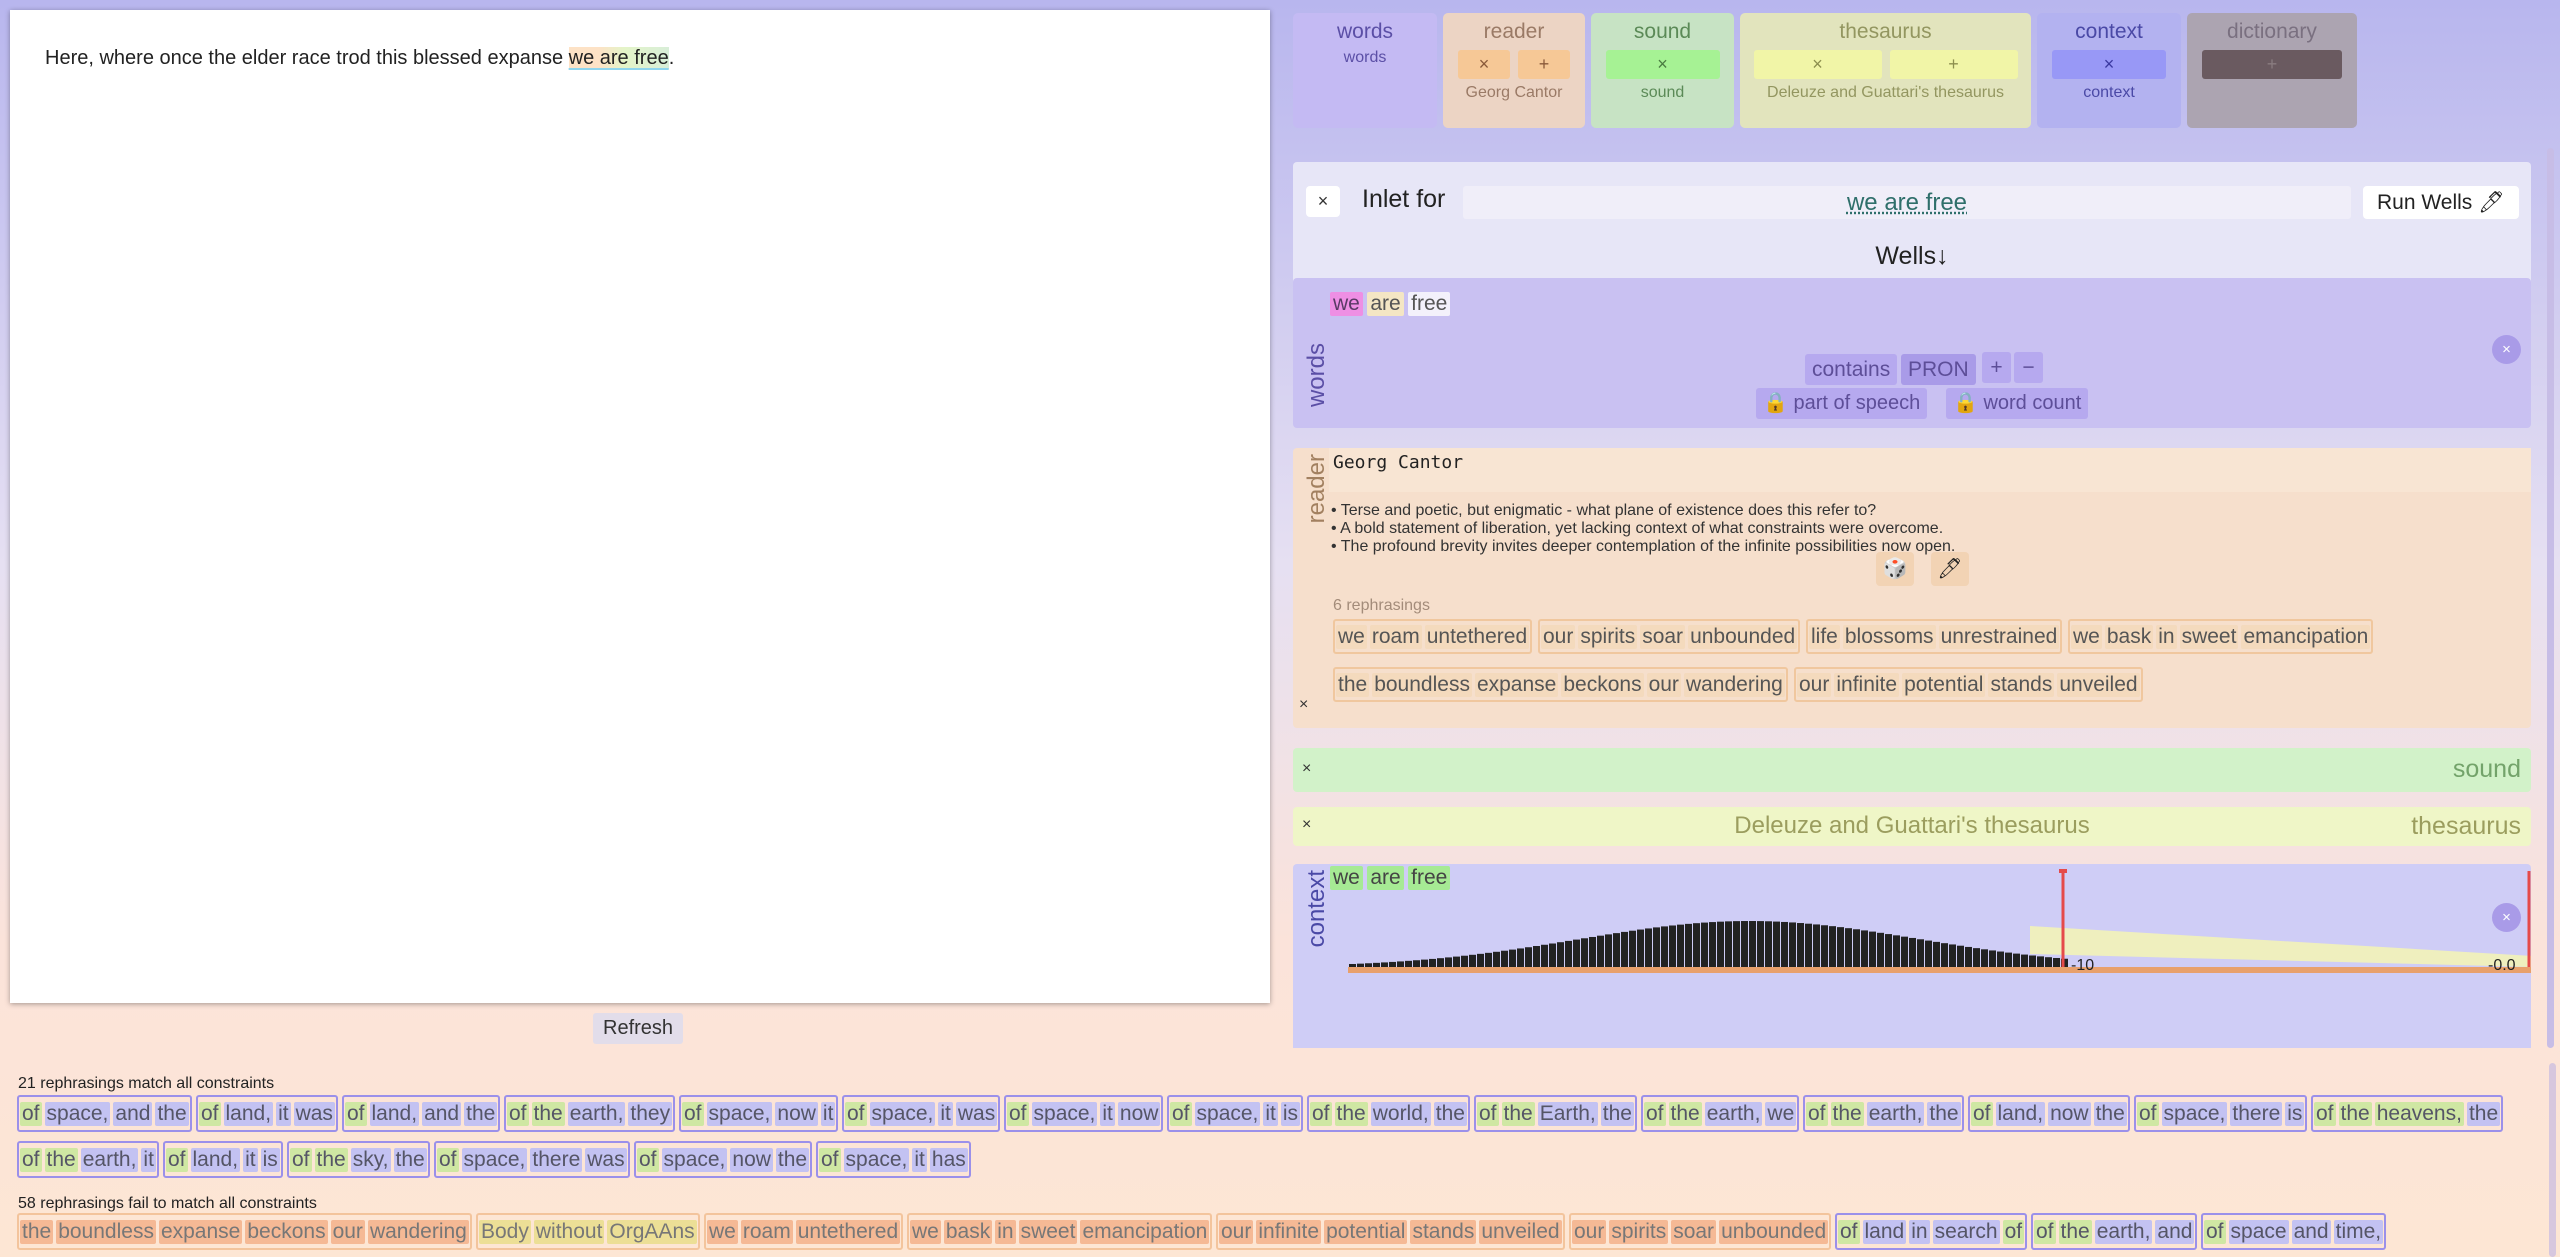 This screenshot has height=1257, width=2560. I want to click on matched-rephrasing: of the heavens, the, so click(2407, 1113).